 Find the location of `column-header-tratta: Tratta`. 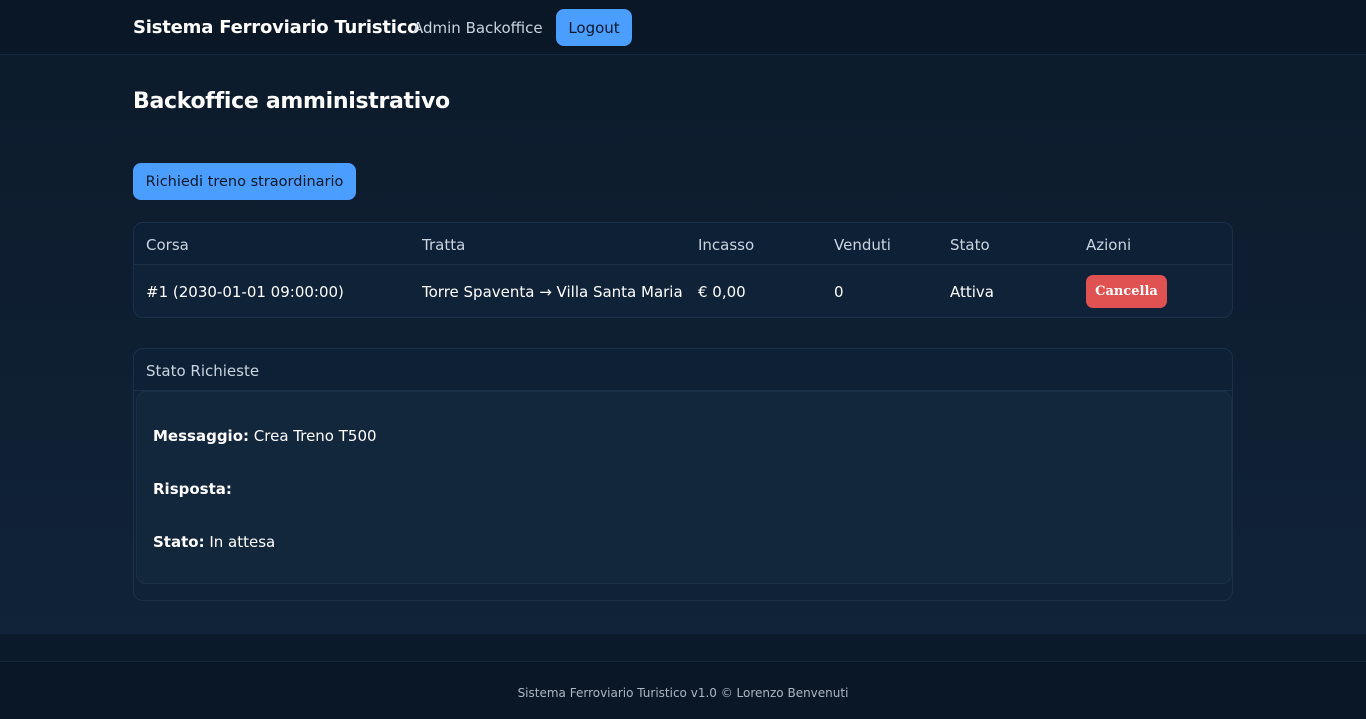

column-header-tratta: Tratta is located at coordinates (444, 245).